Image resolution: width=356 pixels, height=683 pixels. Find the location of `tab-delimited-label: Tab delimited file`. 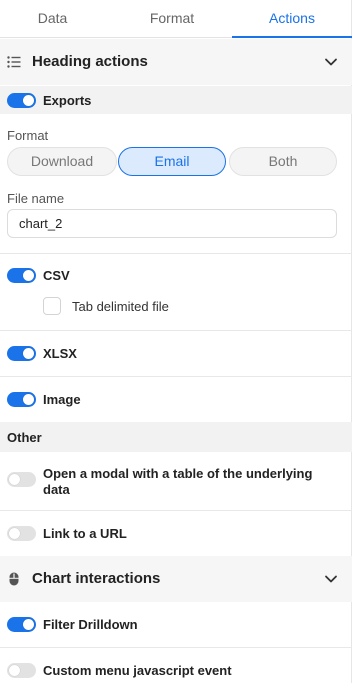

tab-delimited-label: Tab delimited file is located at coordinates (120, 306).